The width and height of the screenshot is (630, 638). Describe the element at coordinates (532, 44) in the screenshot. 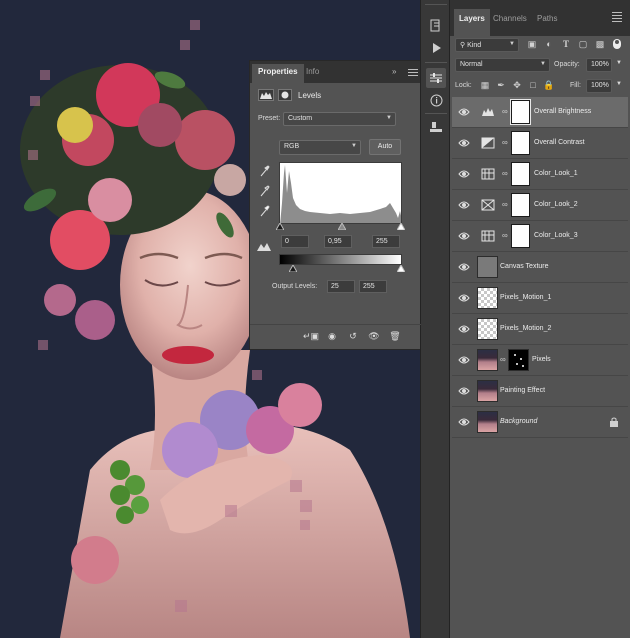

I see `filter-pixel-icon: ▣` at that location.